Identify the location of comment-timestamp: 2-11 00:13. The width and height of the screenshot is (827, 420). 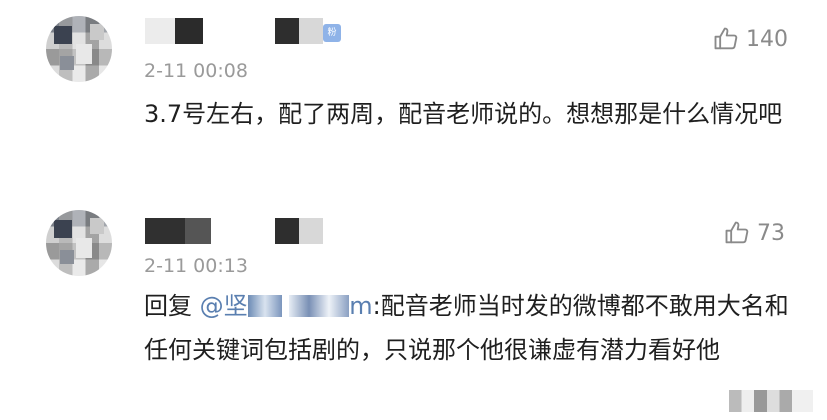
(196, 266).